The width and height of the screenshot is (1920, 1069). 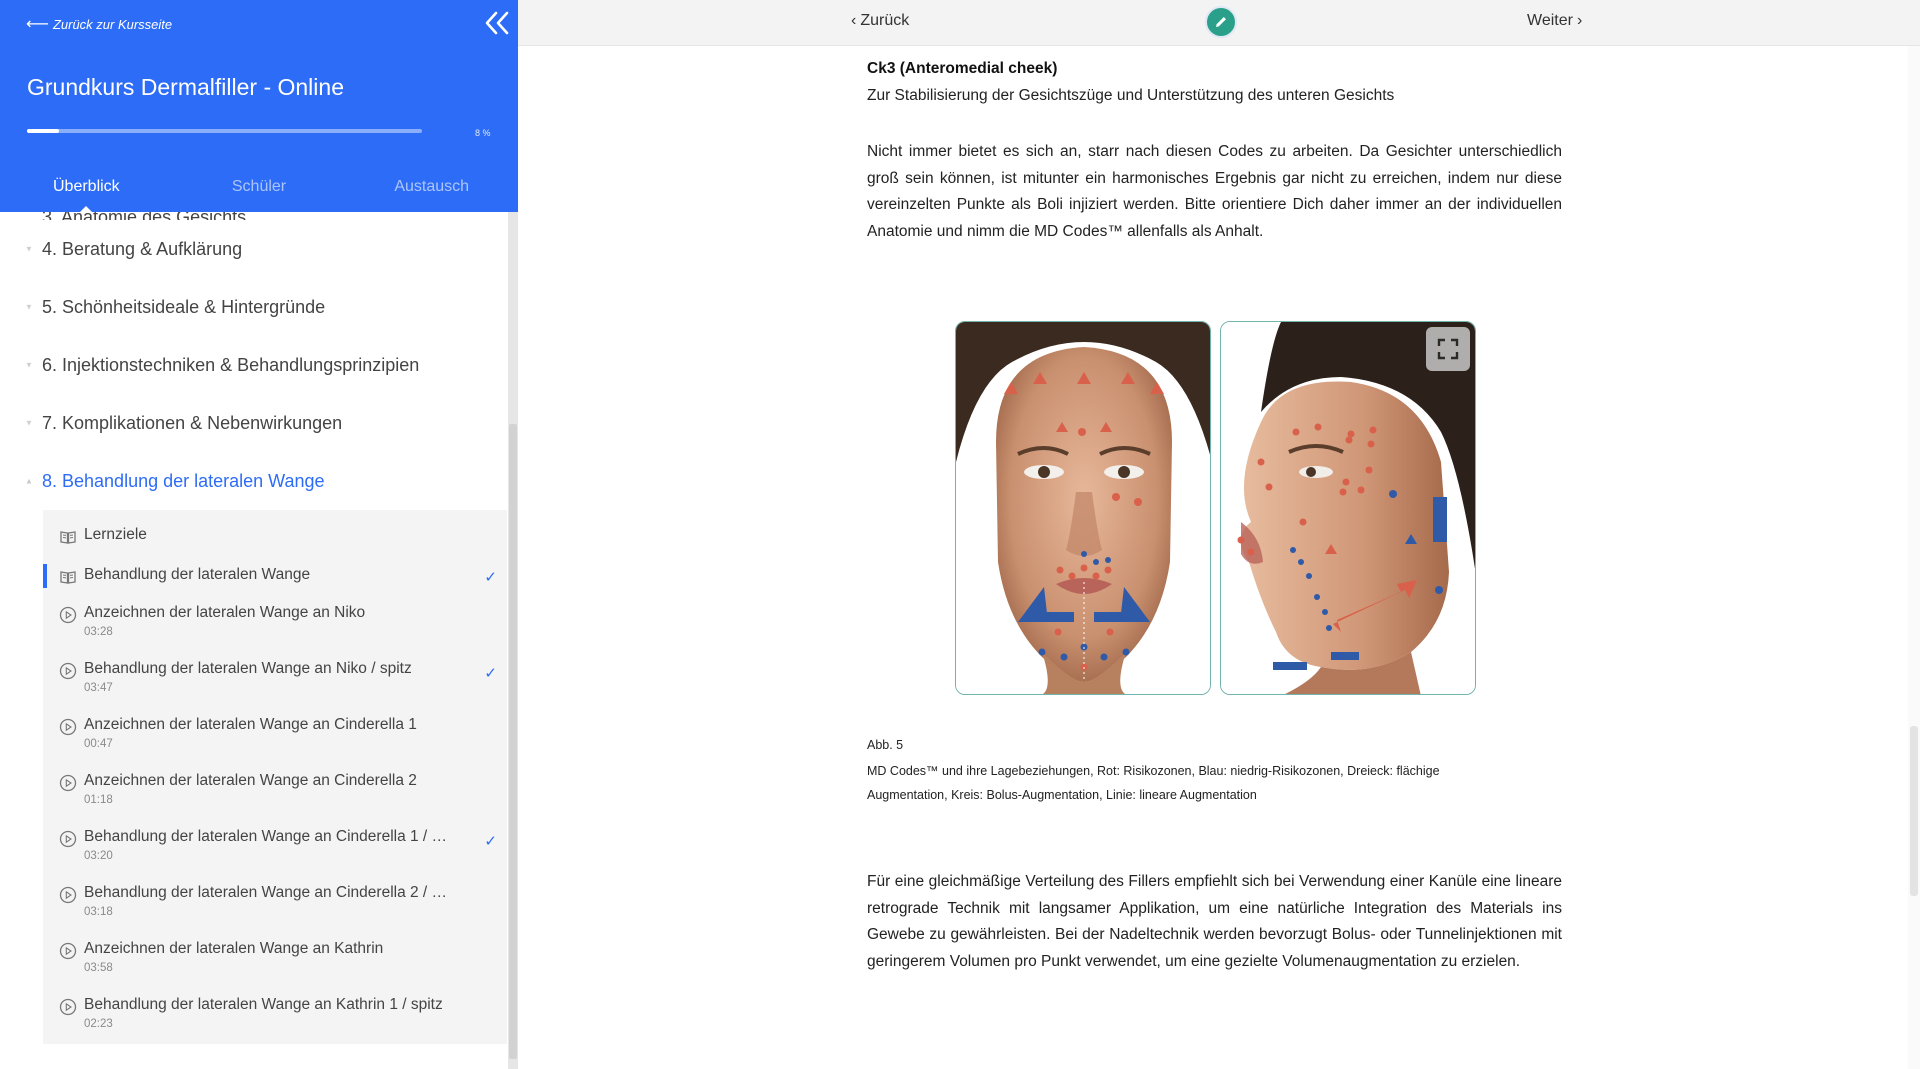 I want to click on chapter-5: ▼ 5. Schönheitsideale & Hintergründe, so click(x=254, y=307).